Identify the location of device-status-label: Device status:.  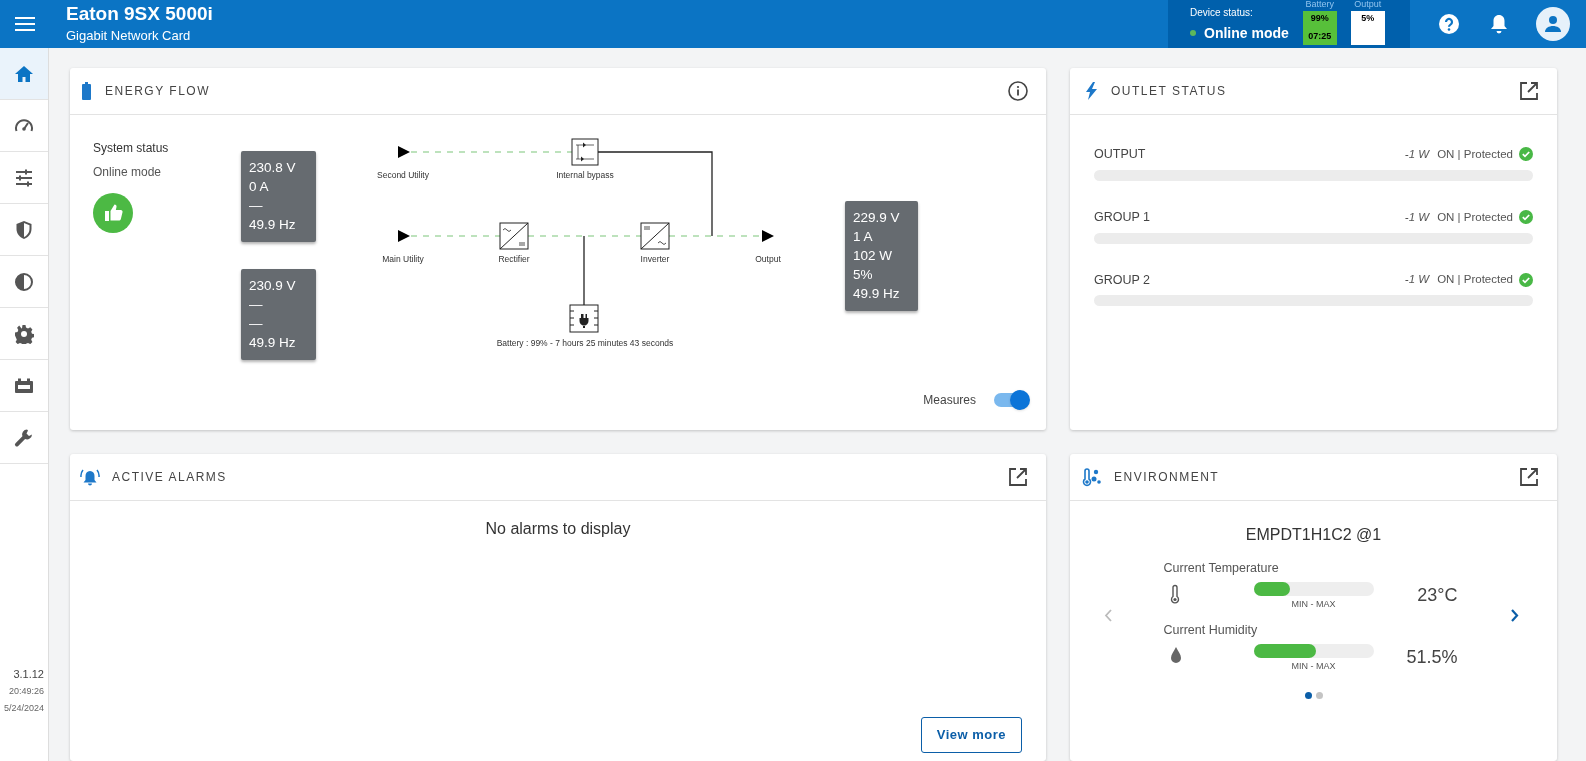
(1222, 12).